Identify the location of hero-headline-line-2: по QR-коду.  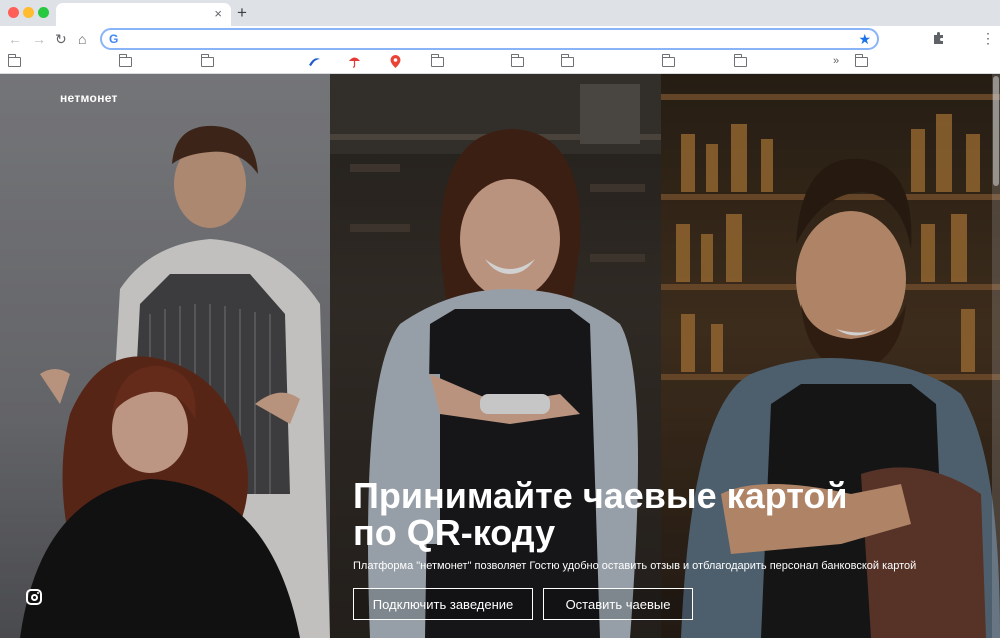
(454, 532).